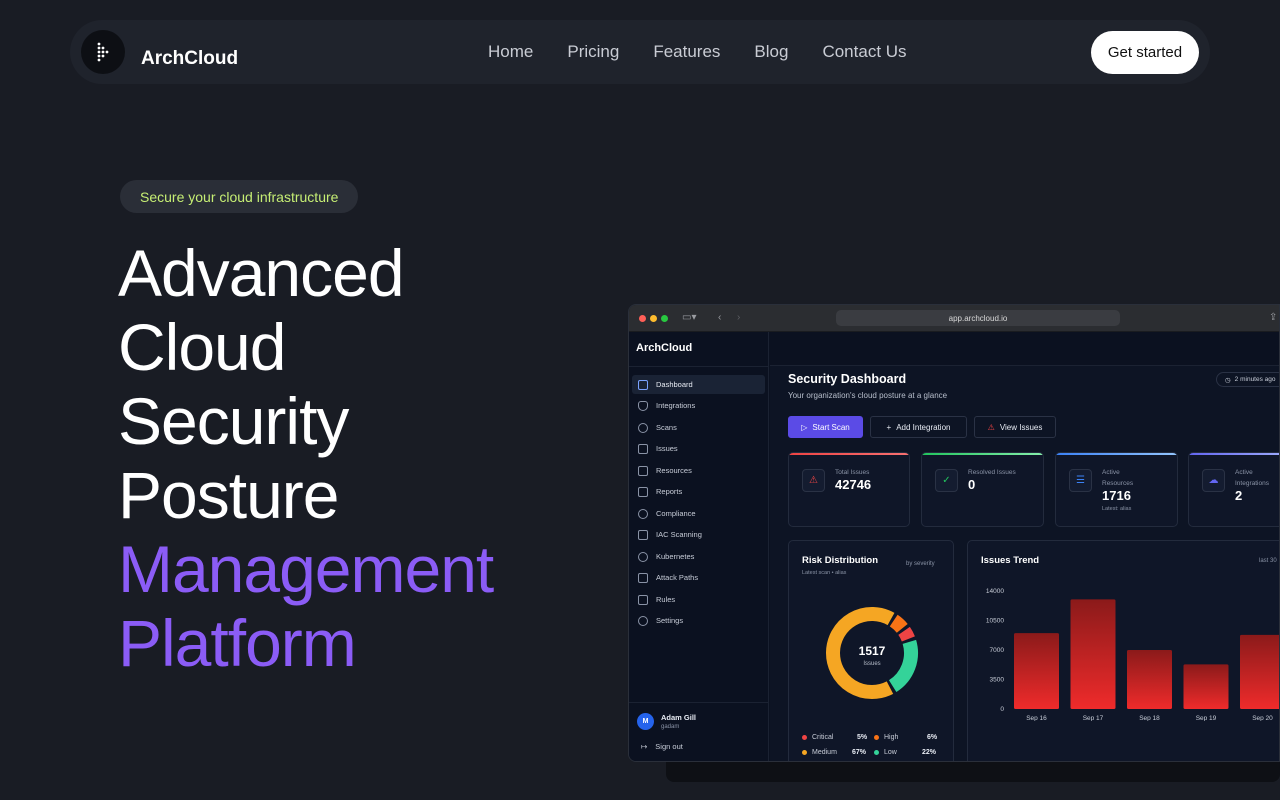  What do you see at coordinates (103, 52) in the screenshot?
I see `brand-logo` at bounding box center [103, 52].